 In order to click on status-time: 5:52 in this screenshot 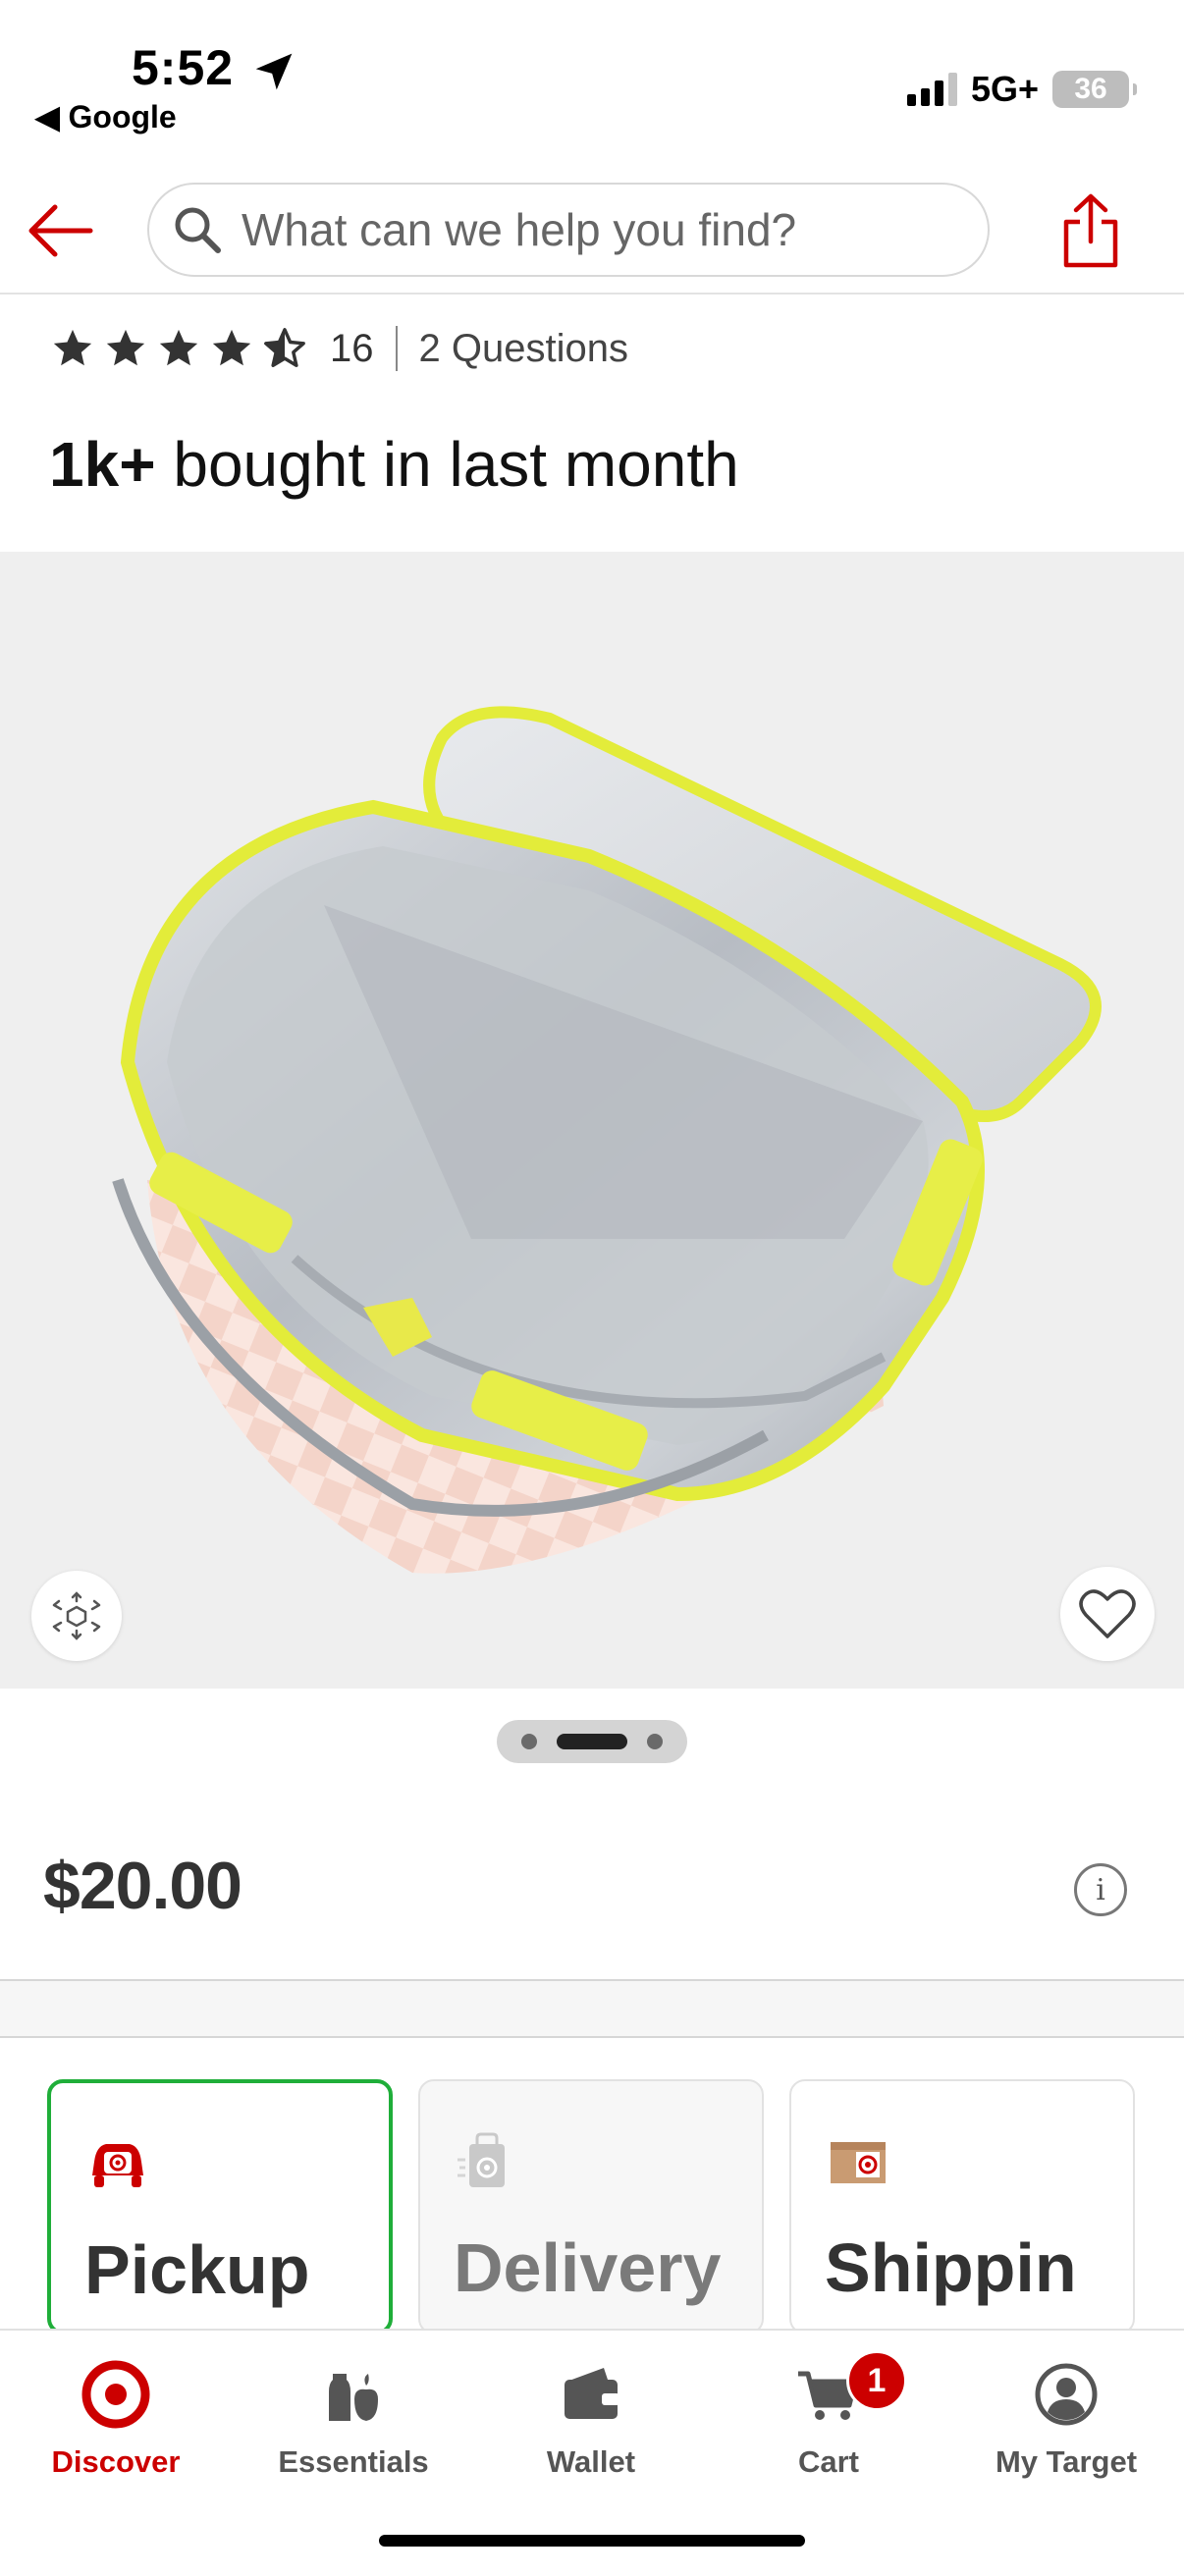, I will do `click(214, 67)`.